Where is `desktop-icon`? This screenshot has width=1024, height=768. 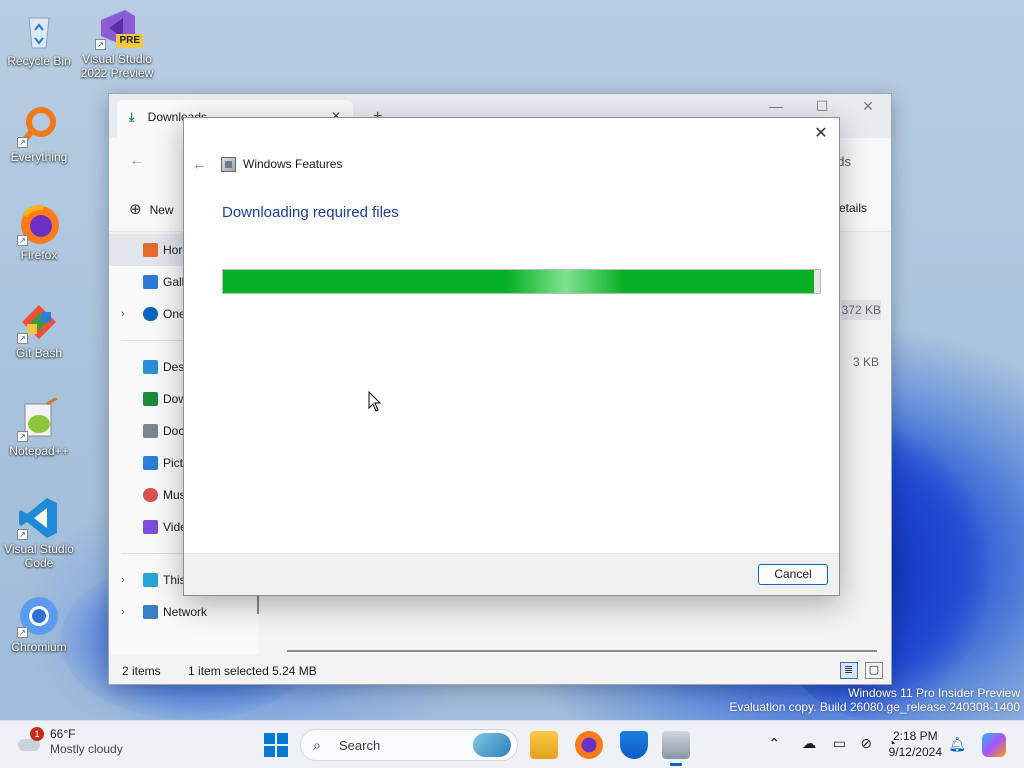 desktop-icon is located at coordinates (150, 367).